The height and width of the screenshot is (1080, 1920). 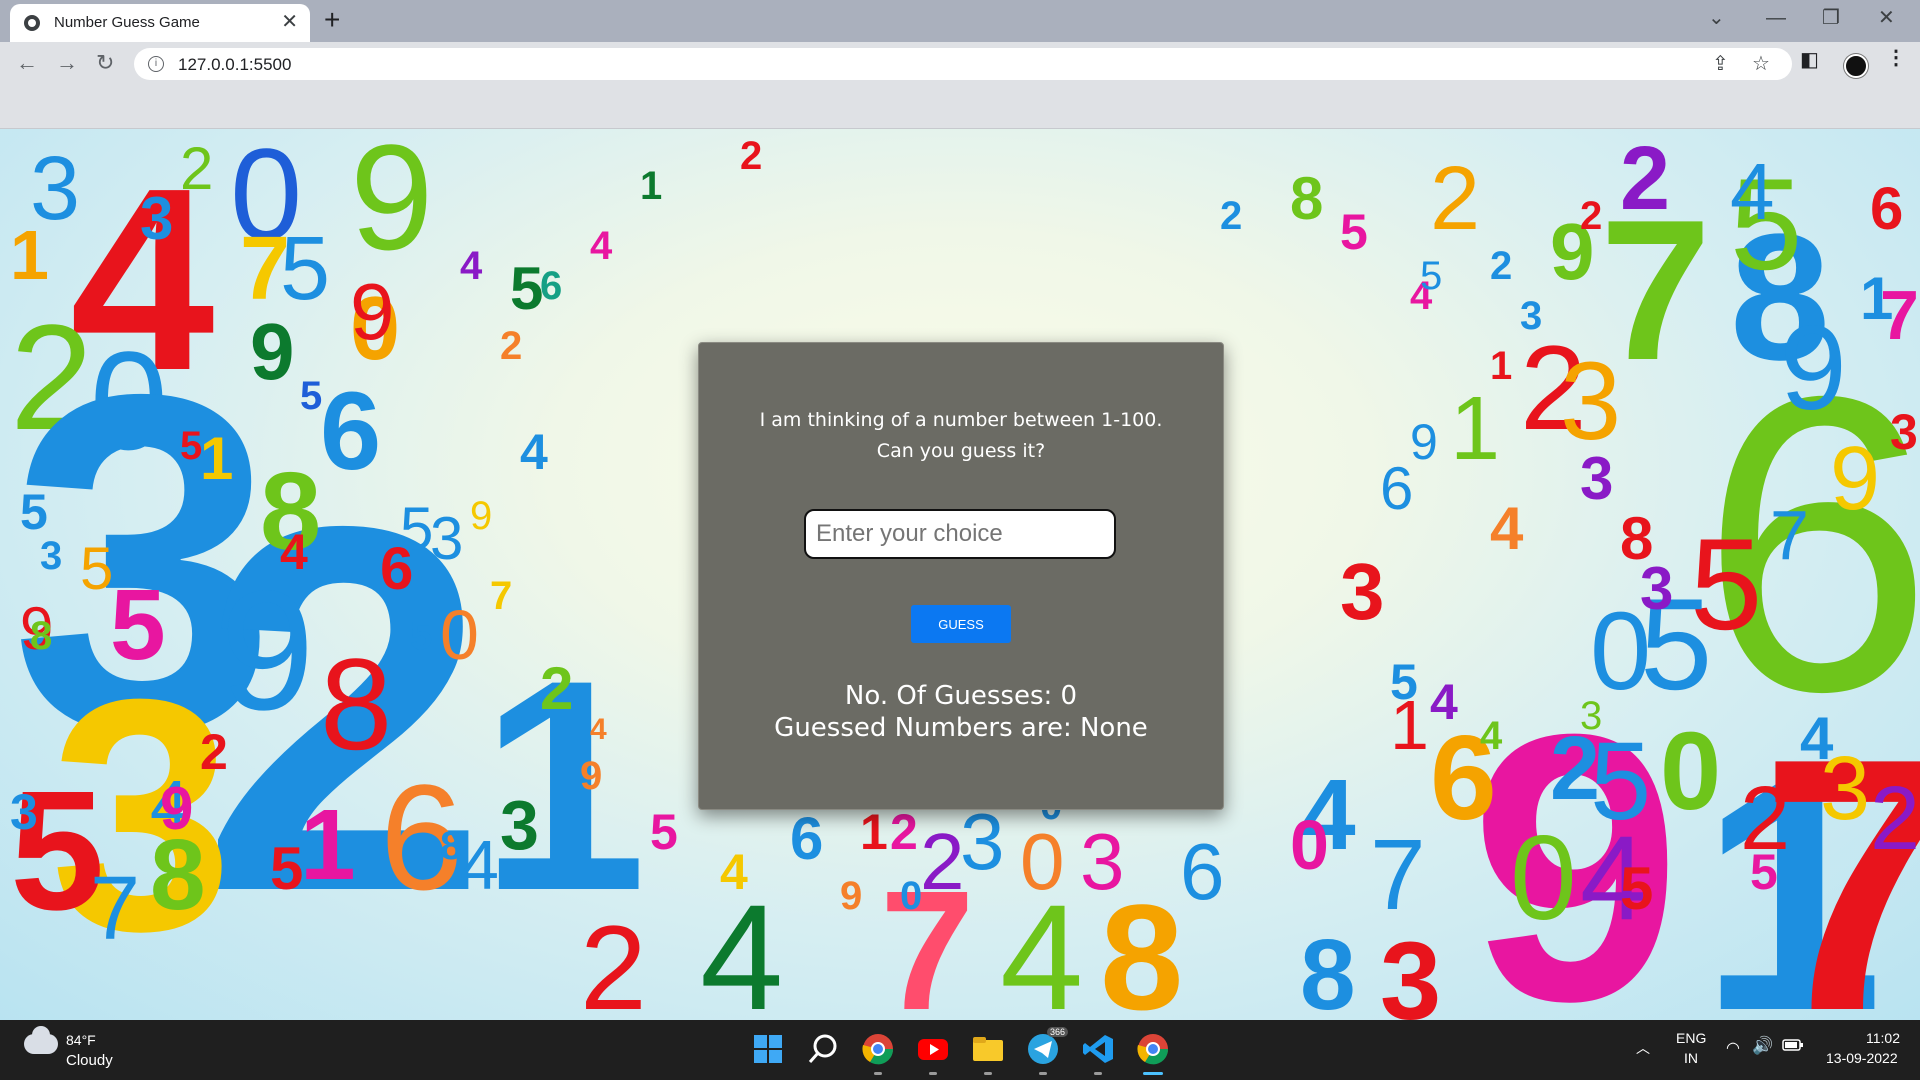 What do you see at coordinates (332, 20) in the screenshot?
I see `new-tab-button: +` at bounding box center [332, 20].